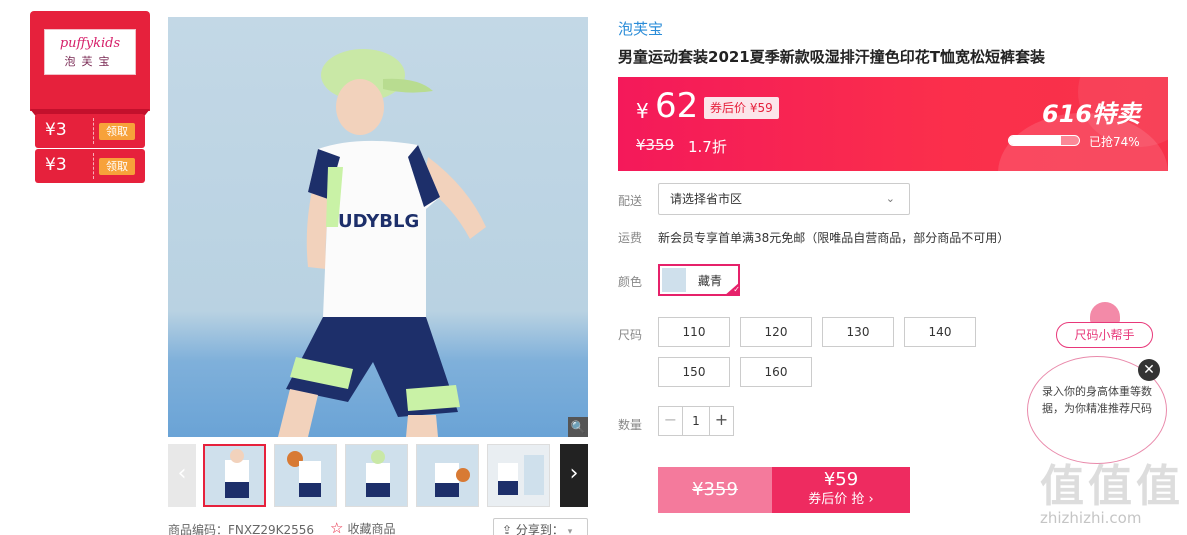 Image resolution: width=1187 pixels, height=535 pixels. Describe the element at coordinates (671, 421) in the screenshot. I see `quantity-minus-button: −` at that location.